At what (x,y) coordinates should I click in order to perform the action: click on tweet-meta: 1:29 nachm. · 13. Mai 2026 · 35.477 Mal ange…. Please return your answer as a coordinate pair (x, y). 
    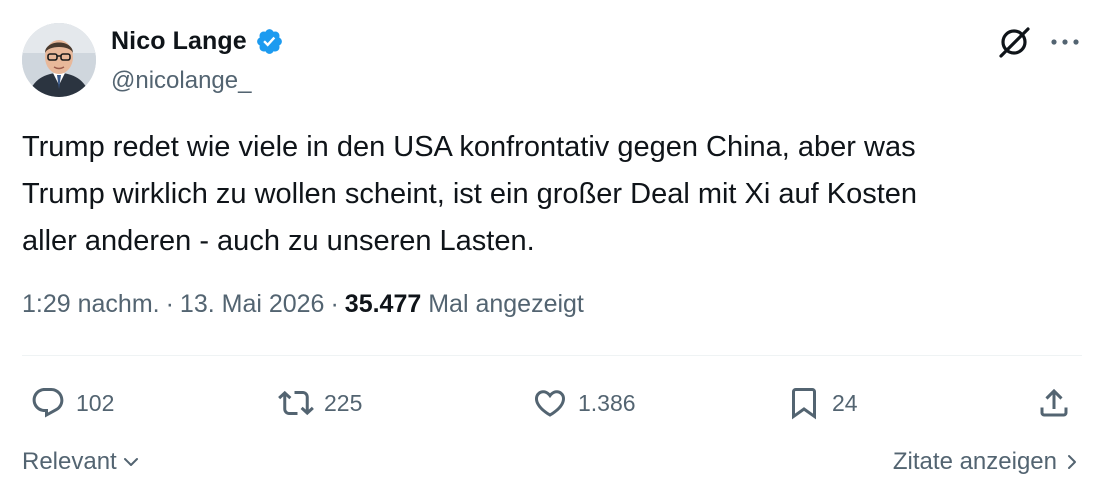
    Looking at the image, I should click on (303, 304).